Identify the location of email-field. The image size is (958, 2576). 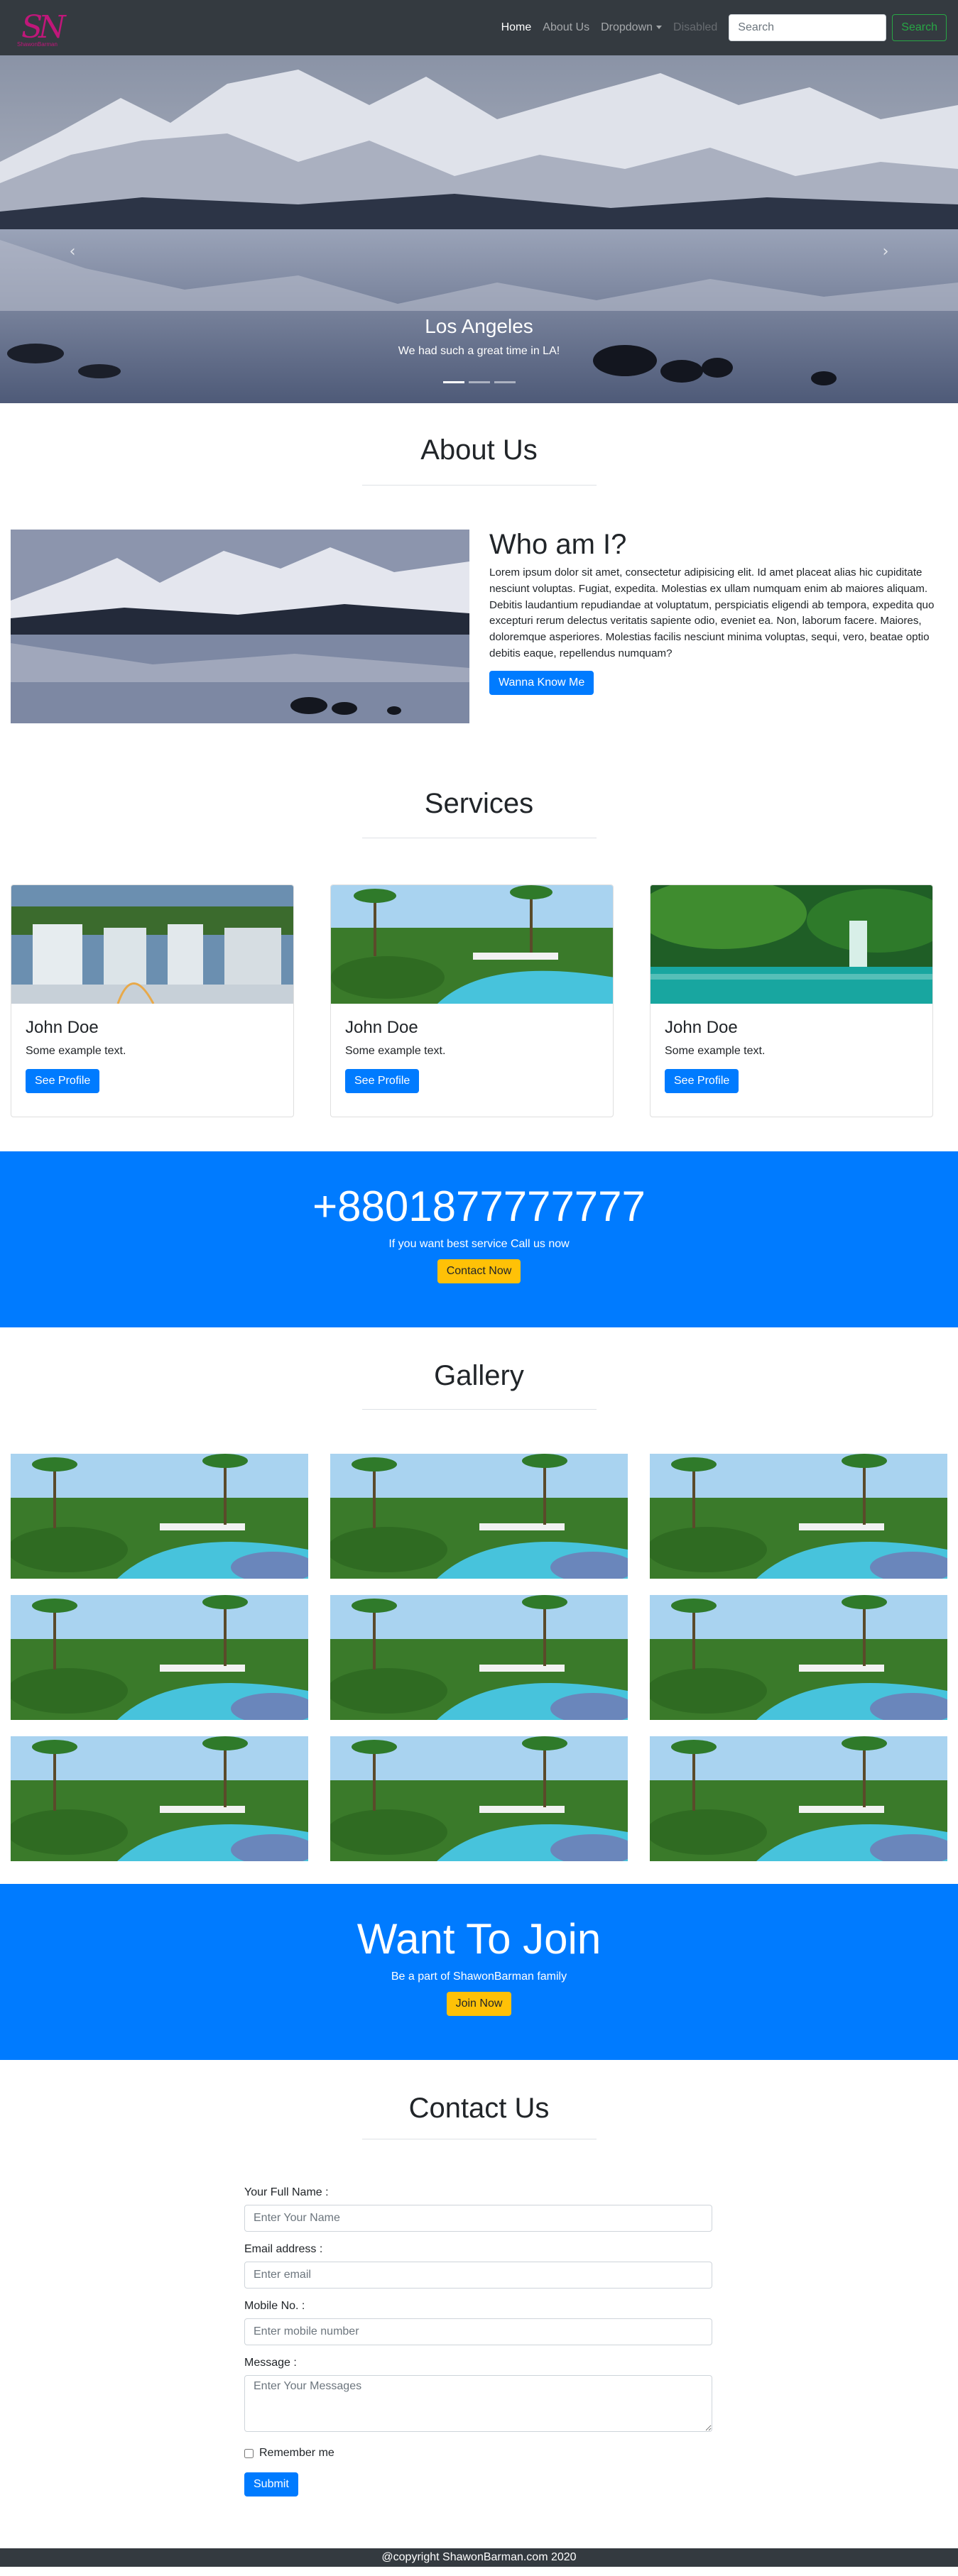
(478, 2275).